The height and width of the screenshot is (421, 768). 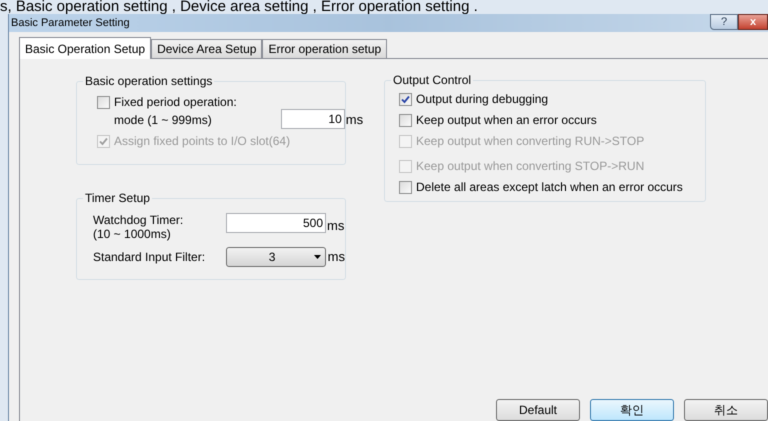 I want to click on watchdog-label: Watchdog Timer:, so click(x=138, y=220).